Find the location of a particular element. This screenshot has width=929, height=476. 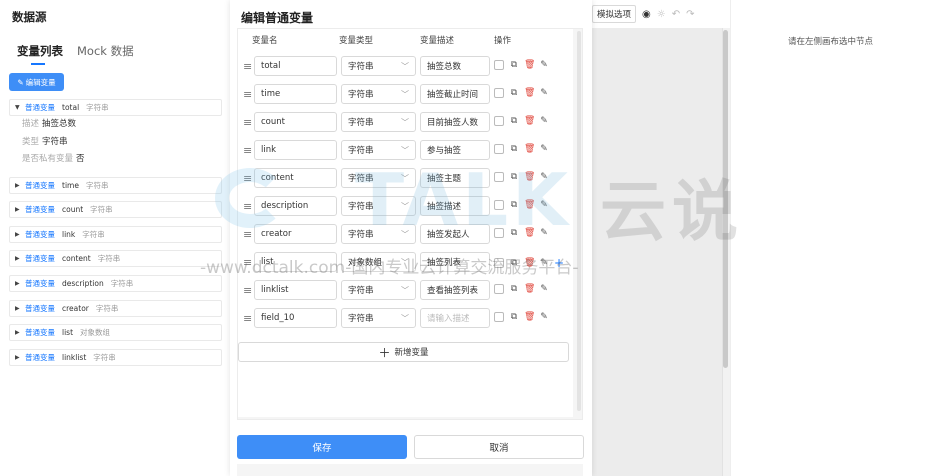

add-child-icon: + is located at coordinates (559, 263).